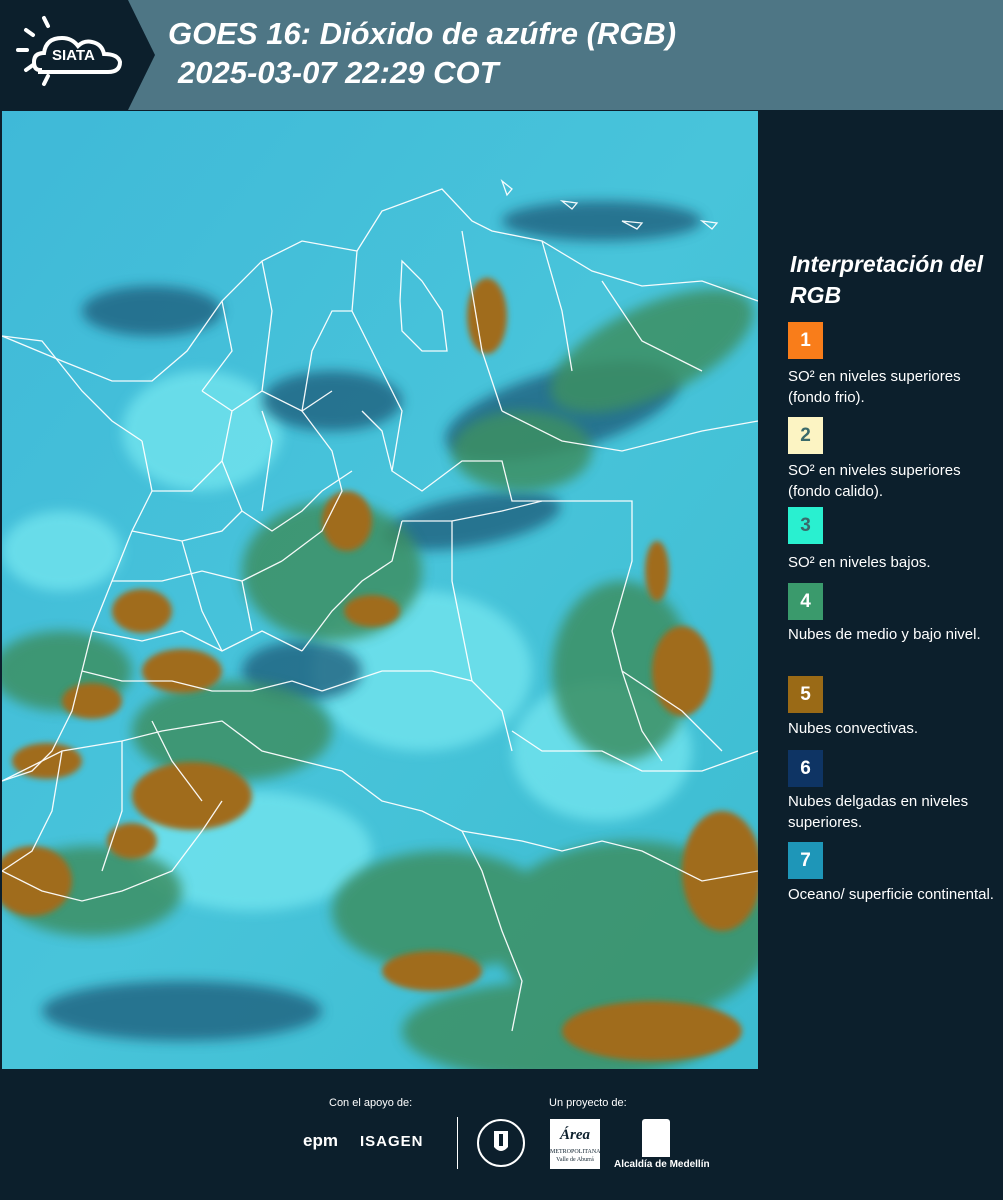  I want to click on support-label: Con el apoyo de:, so click(371, 1103).